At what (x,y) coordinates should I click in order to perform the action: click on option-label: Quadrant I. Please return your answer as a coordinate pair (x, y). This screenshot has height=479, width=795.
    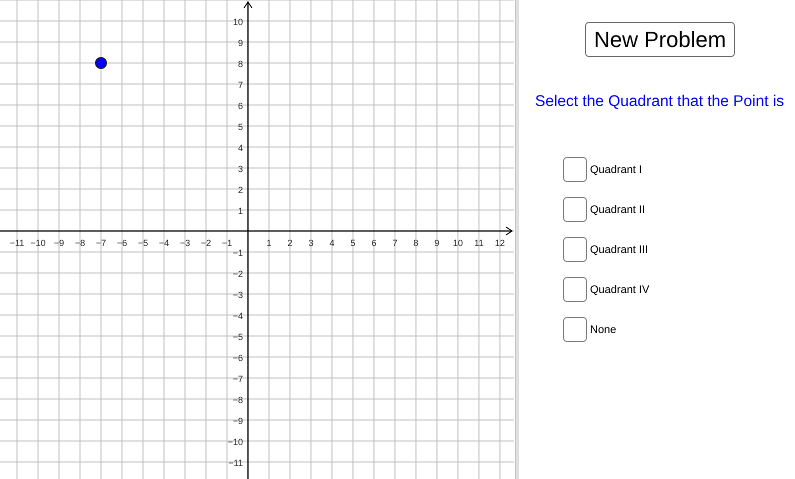
    Looking at the image, I should click on (616, 170).